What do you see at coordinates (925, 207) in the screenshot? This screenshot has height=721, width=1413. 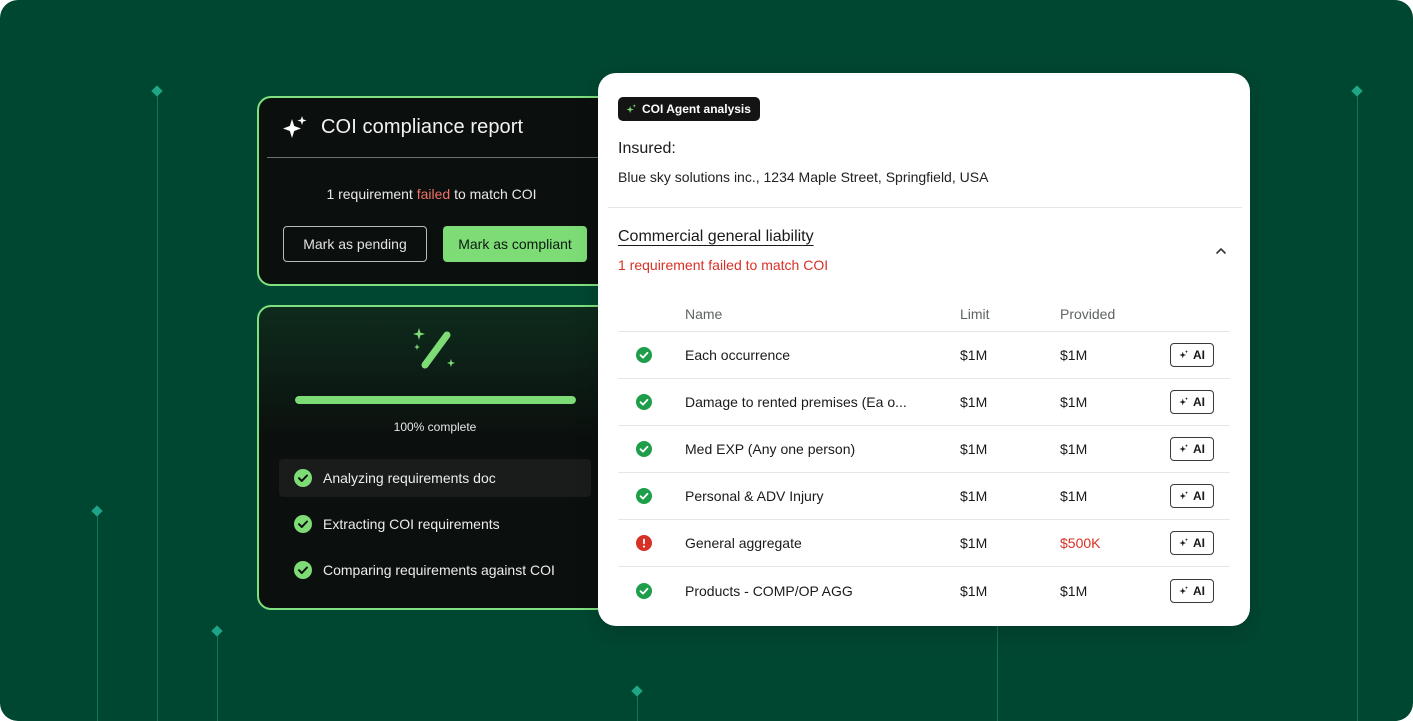 I see `divider` at bounding box center [925, 207].